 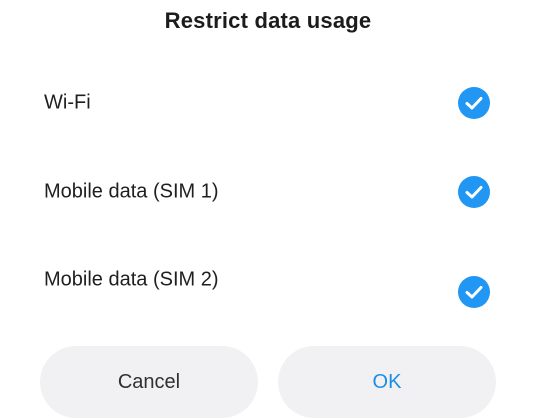 What do you see at coordinates (268, 192) in the screenshot?
I see `option-mobile-data-sim1: Mobile data (SIM 1)` at bounding box center [268, 192].